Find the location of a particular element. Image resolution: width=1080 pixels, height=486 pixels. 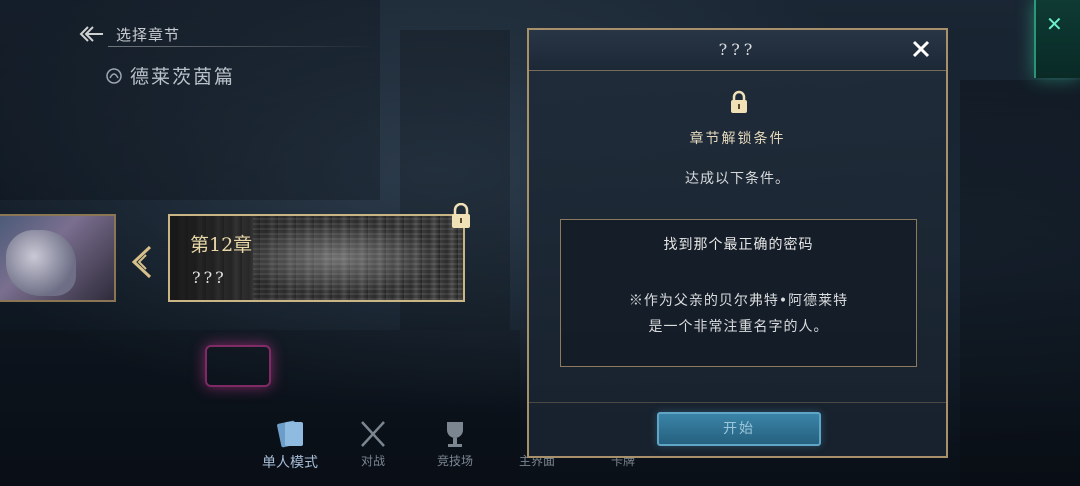

condition-box: 找到那个最正确的密码 ※作为父亲的贝尔弗特•阿德莱特 是一个非常注重名字的人。 is located at coordinates (738, 293).